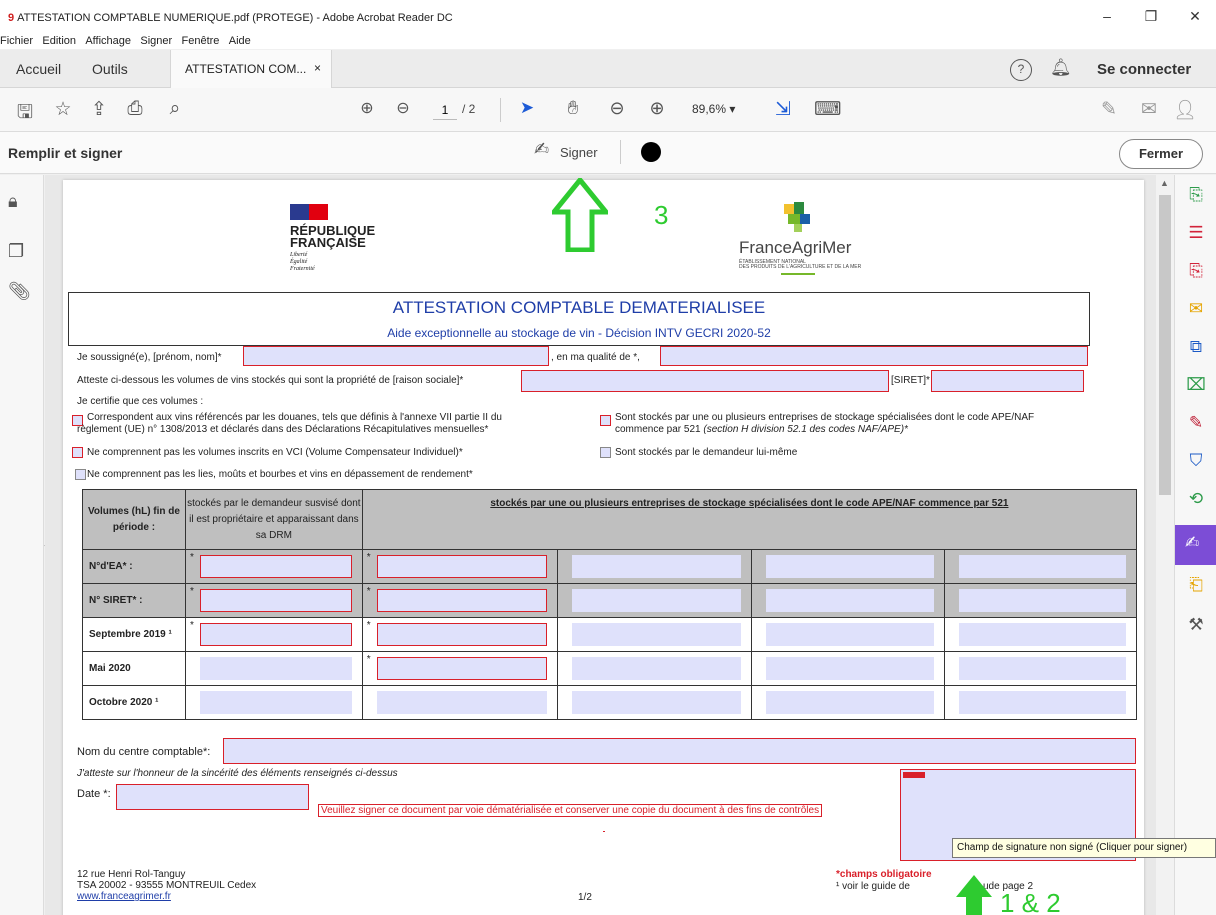 The height and width of the screenshot is (915, 1216). I want to click on check-lies, so click(80, 474).